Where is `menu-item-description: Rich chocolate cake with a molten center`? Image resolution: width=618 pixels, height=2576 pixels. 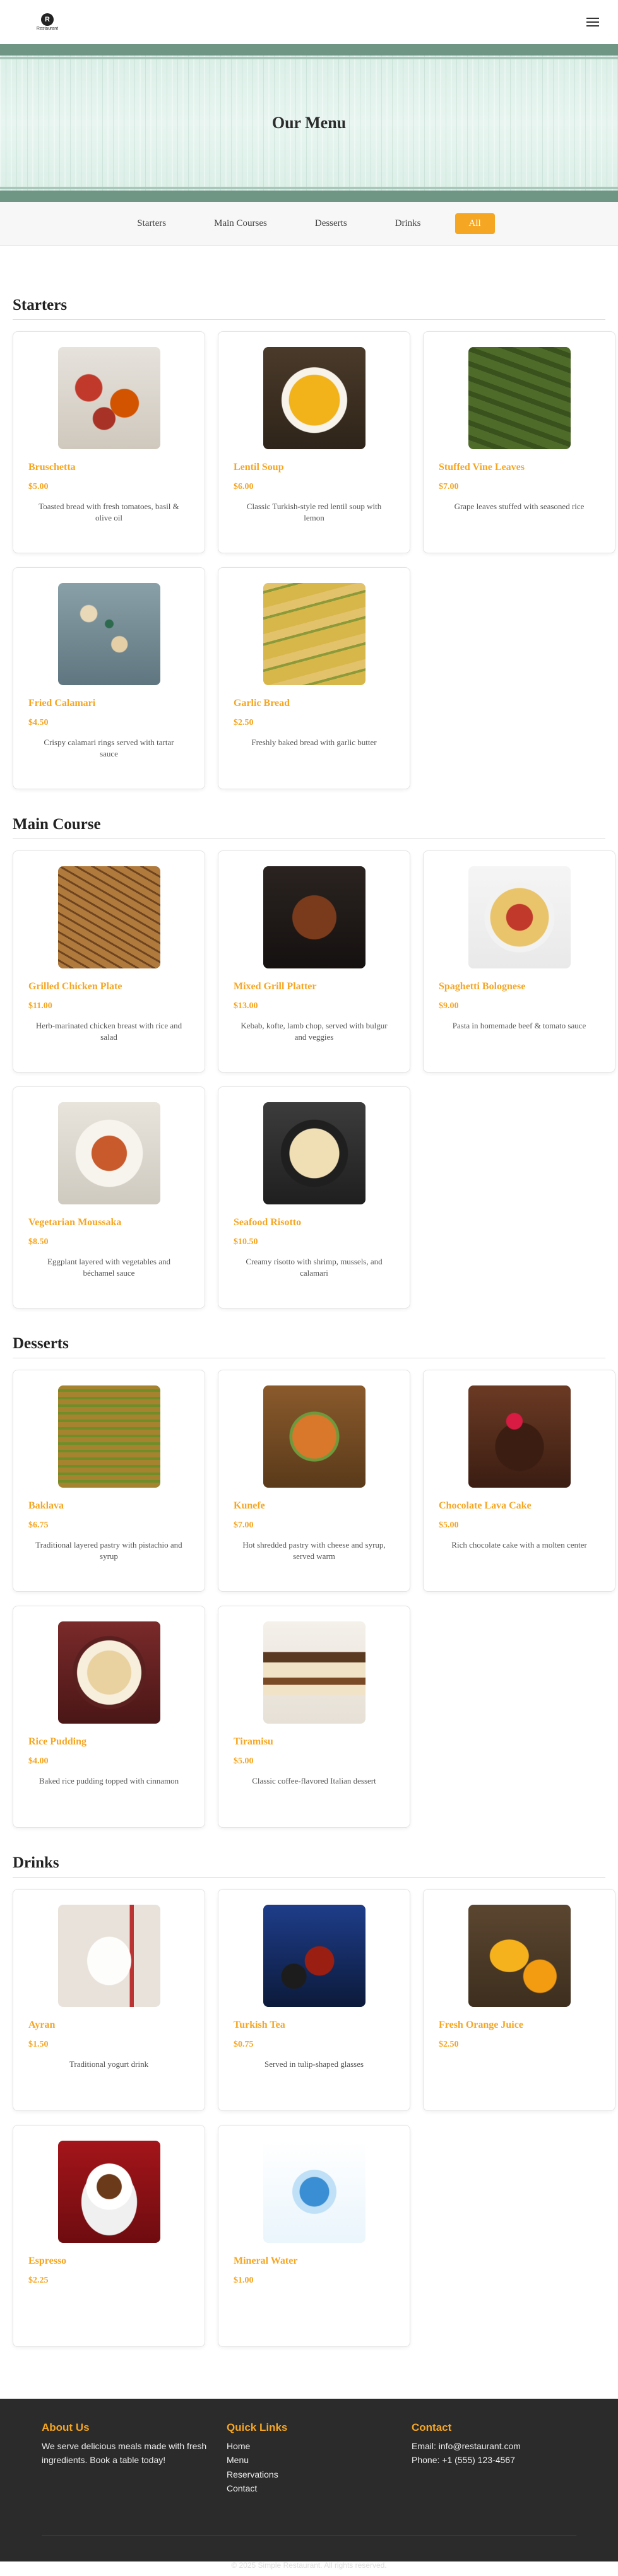 menu-item-description: Rich chocolate cake with a molten center is located at coordinates (519, 1545).